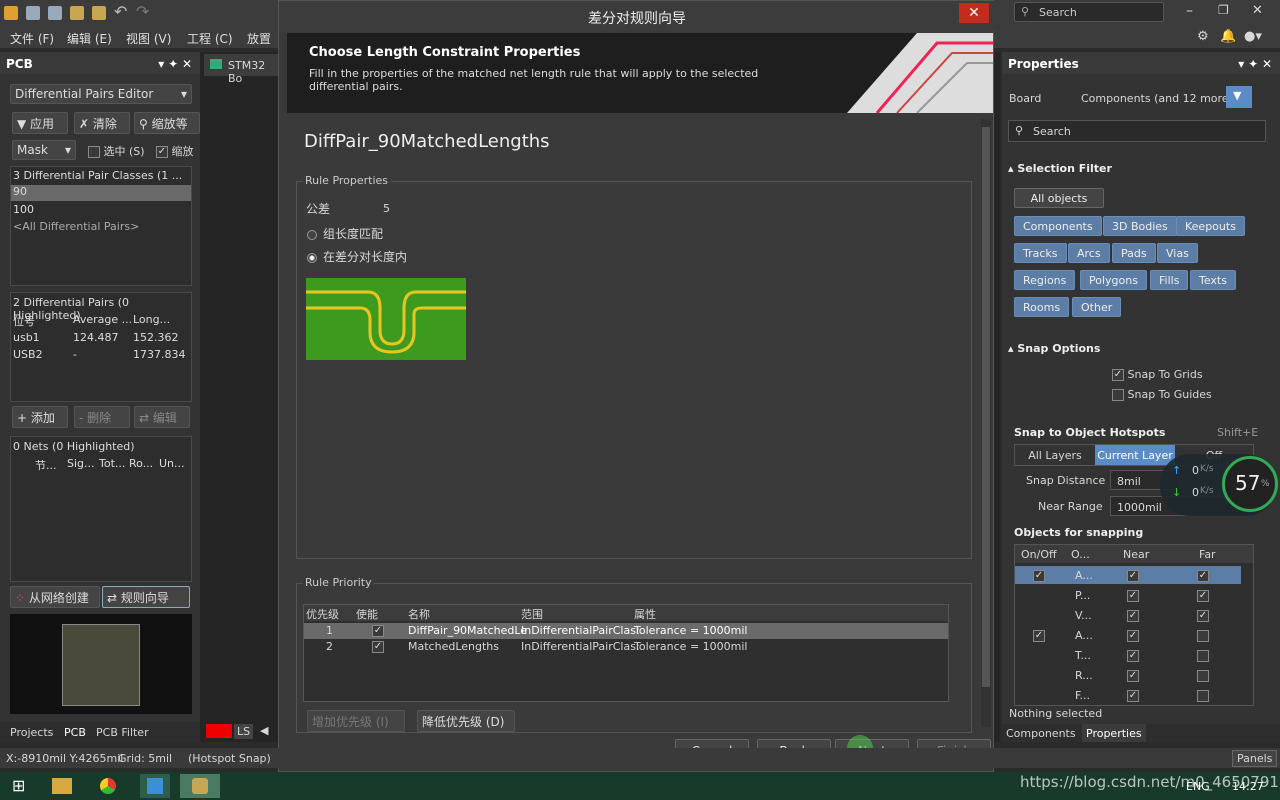  What do you see at coordinates (146, 597) in the screenshot?
I see `rule-wizard-button: ⇄ 规则向导` at bounding box center [146, 597].